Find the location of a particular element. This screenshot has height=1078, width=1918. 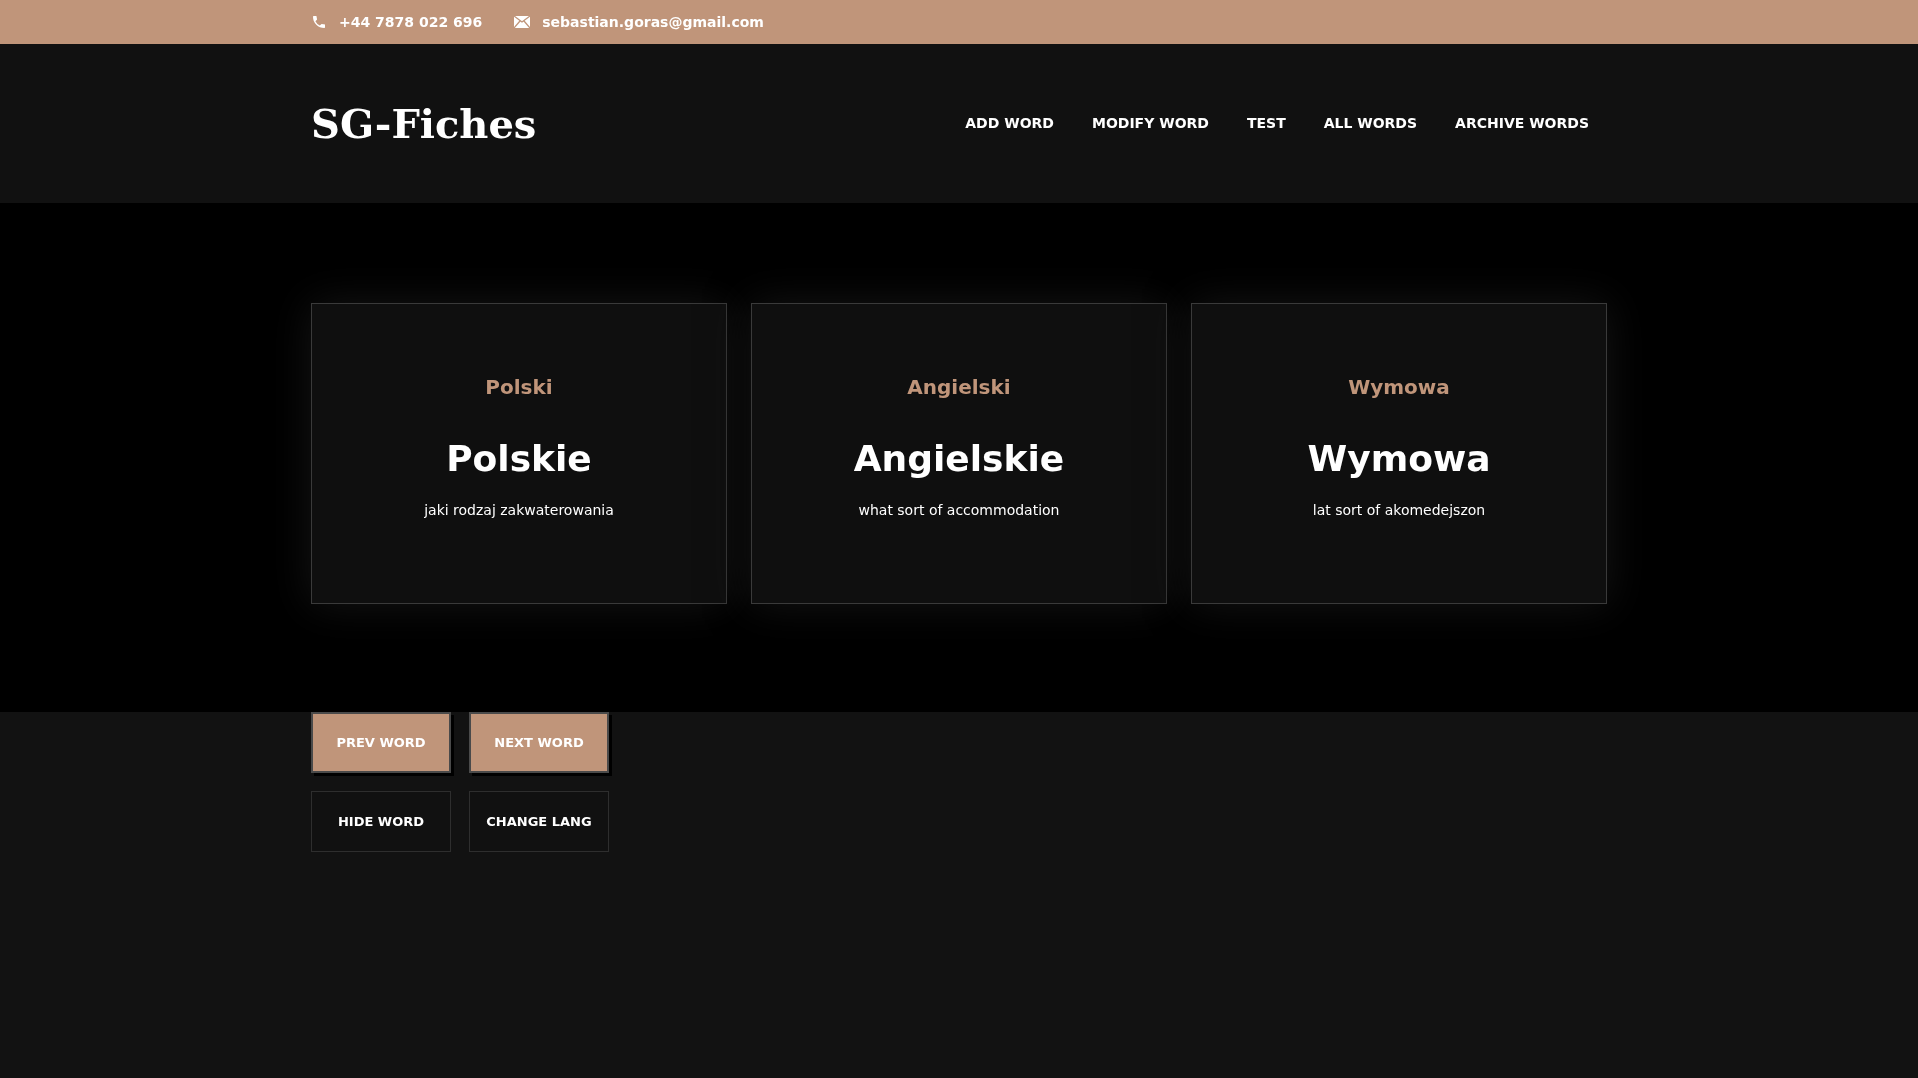

action-button: HIDE WORD is located at coordinates (381, 821).